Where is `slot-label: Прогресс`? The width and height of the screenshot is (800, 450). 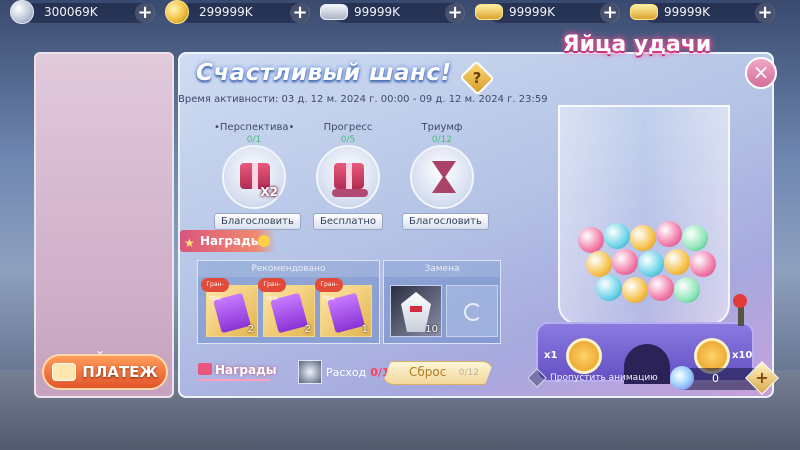
slot-label: Прогресс is located at coordinates (348, 127).